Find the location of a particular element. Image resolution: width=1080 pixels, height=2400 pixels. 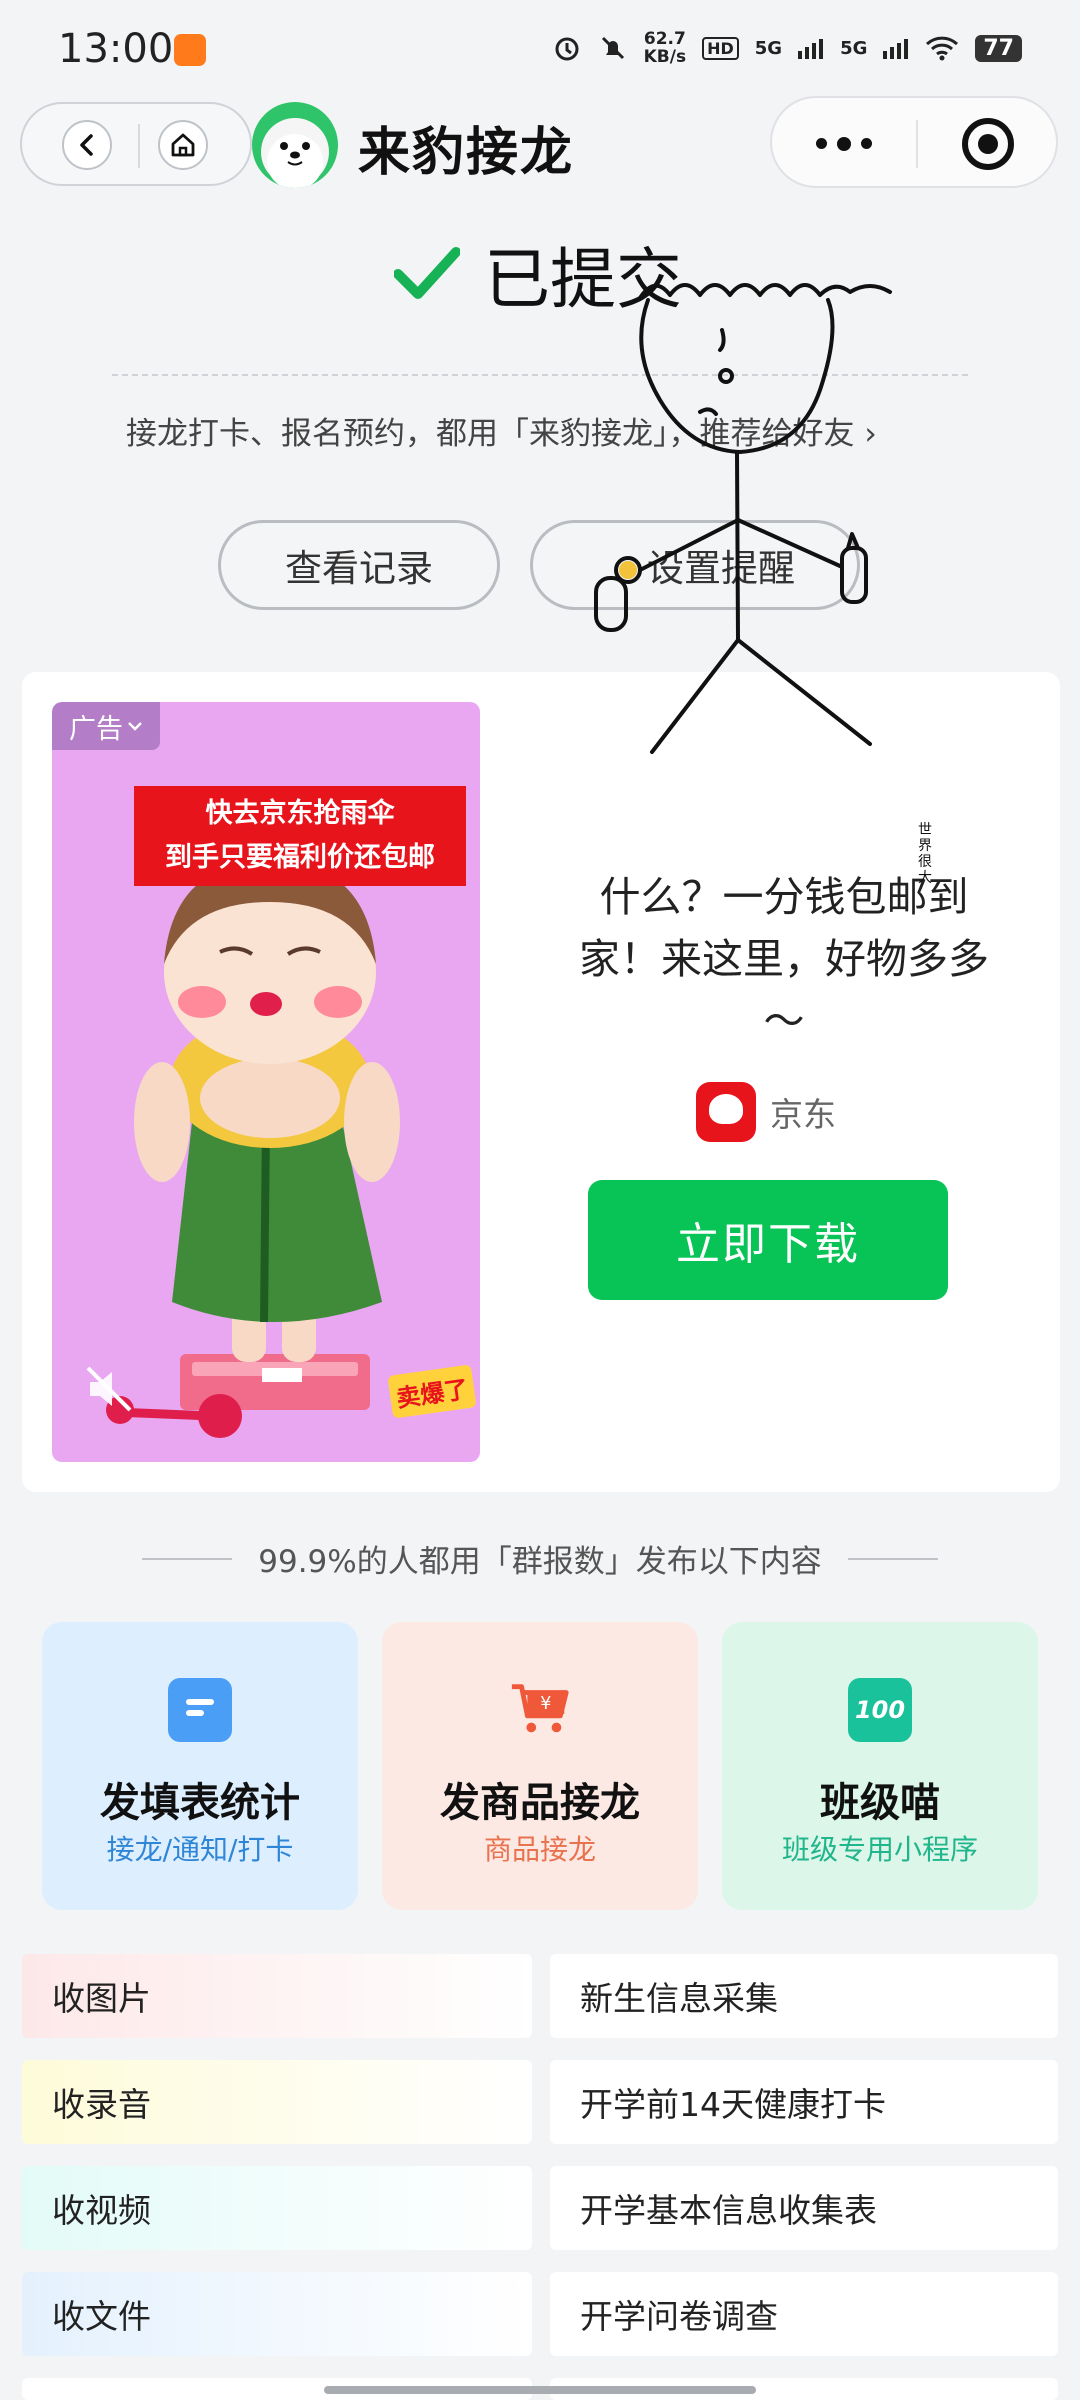

set-reminder-label: 设置提醒 is located at coordinates (721, 568).